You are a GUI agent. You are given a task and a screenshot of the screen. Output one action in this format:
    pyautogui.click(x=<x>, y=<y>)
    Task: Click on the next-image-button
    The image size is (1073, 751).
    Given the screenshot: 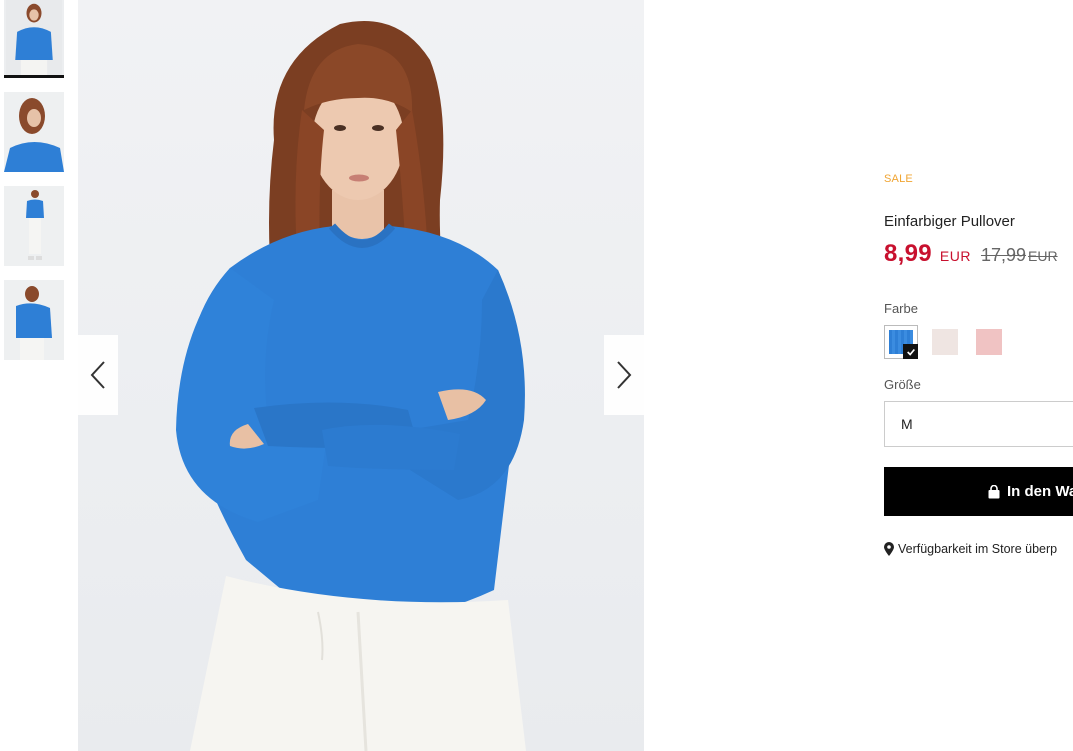 What is the action you would take?
    pyautogui.click(x=624, y=375)
    